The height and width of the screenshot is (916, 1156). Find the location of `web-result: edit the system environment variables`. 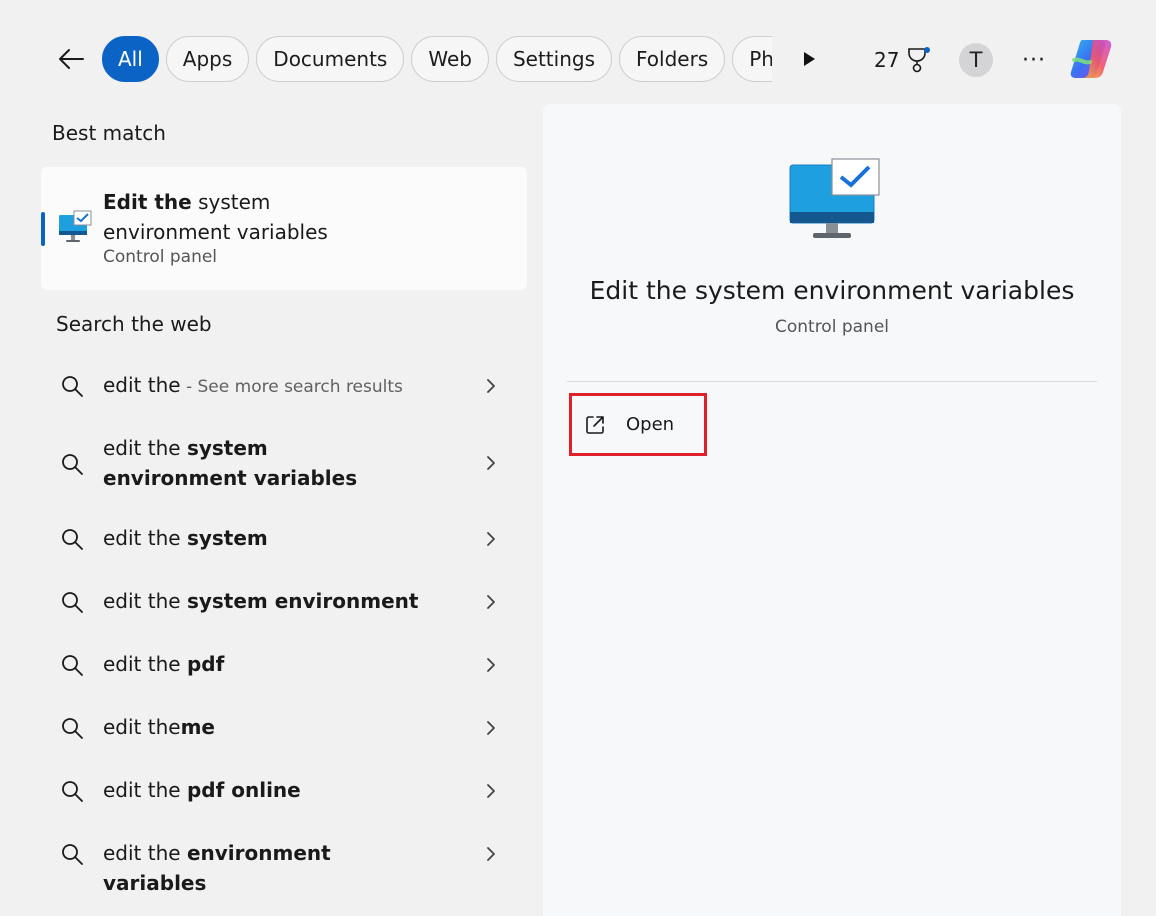

web-result: edit the system environment variables is located at coordinates (284, 464).